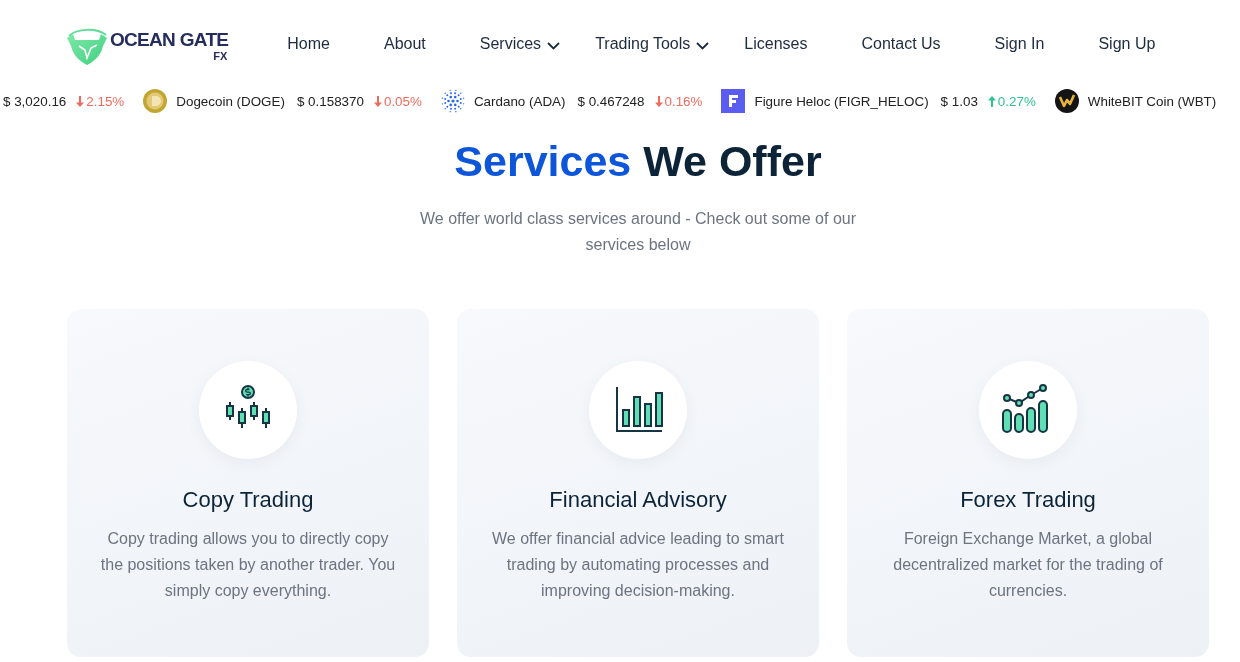  Describe the element at coordinates (169, 40) in the screenshot. I see `brand-name: OCEAN GATE` at that location.